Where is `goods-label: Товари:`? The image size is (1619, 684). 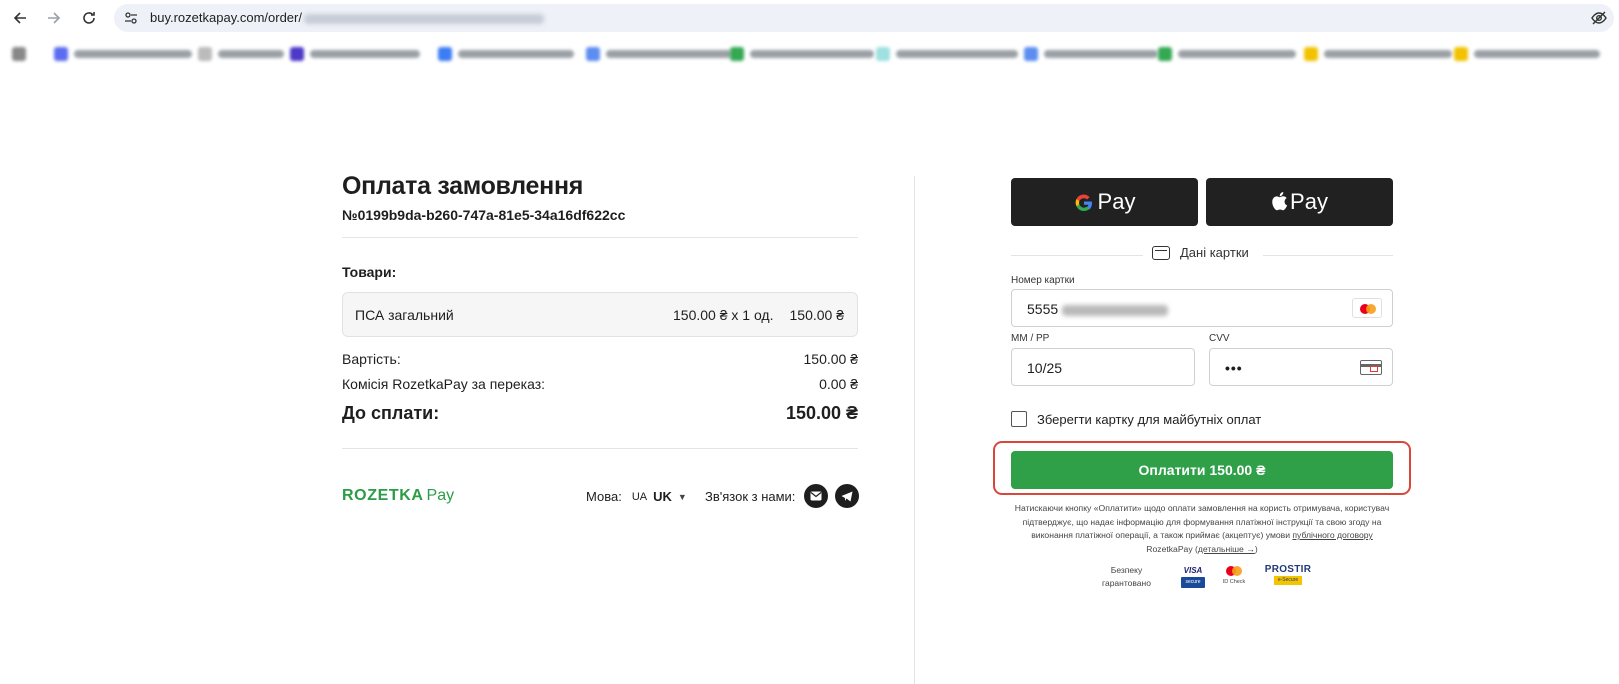
goods-label: Товари: is located at coordinates (369, 272).